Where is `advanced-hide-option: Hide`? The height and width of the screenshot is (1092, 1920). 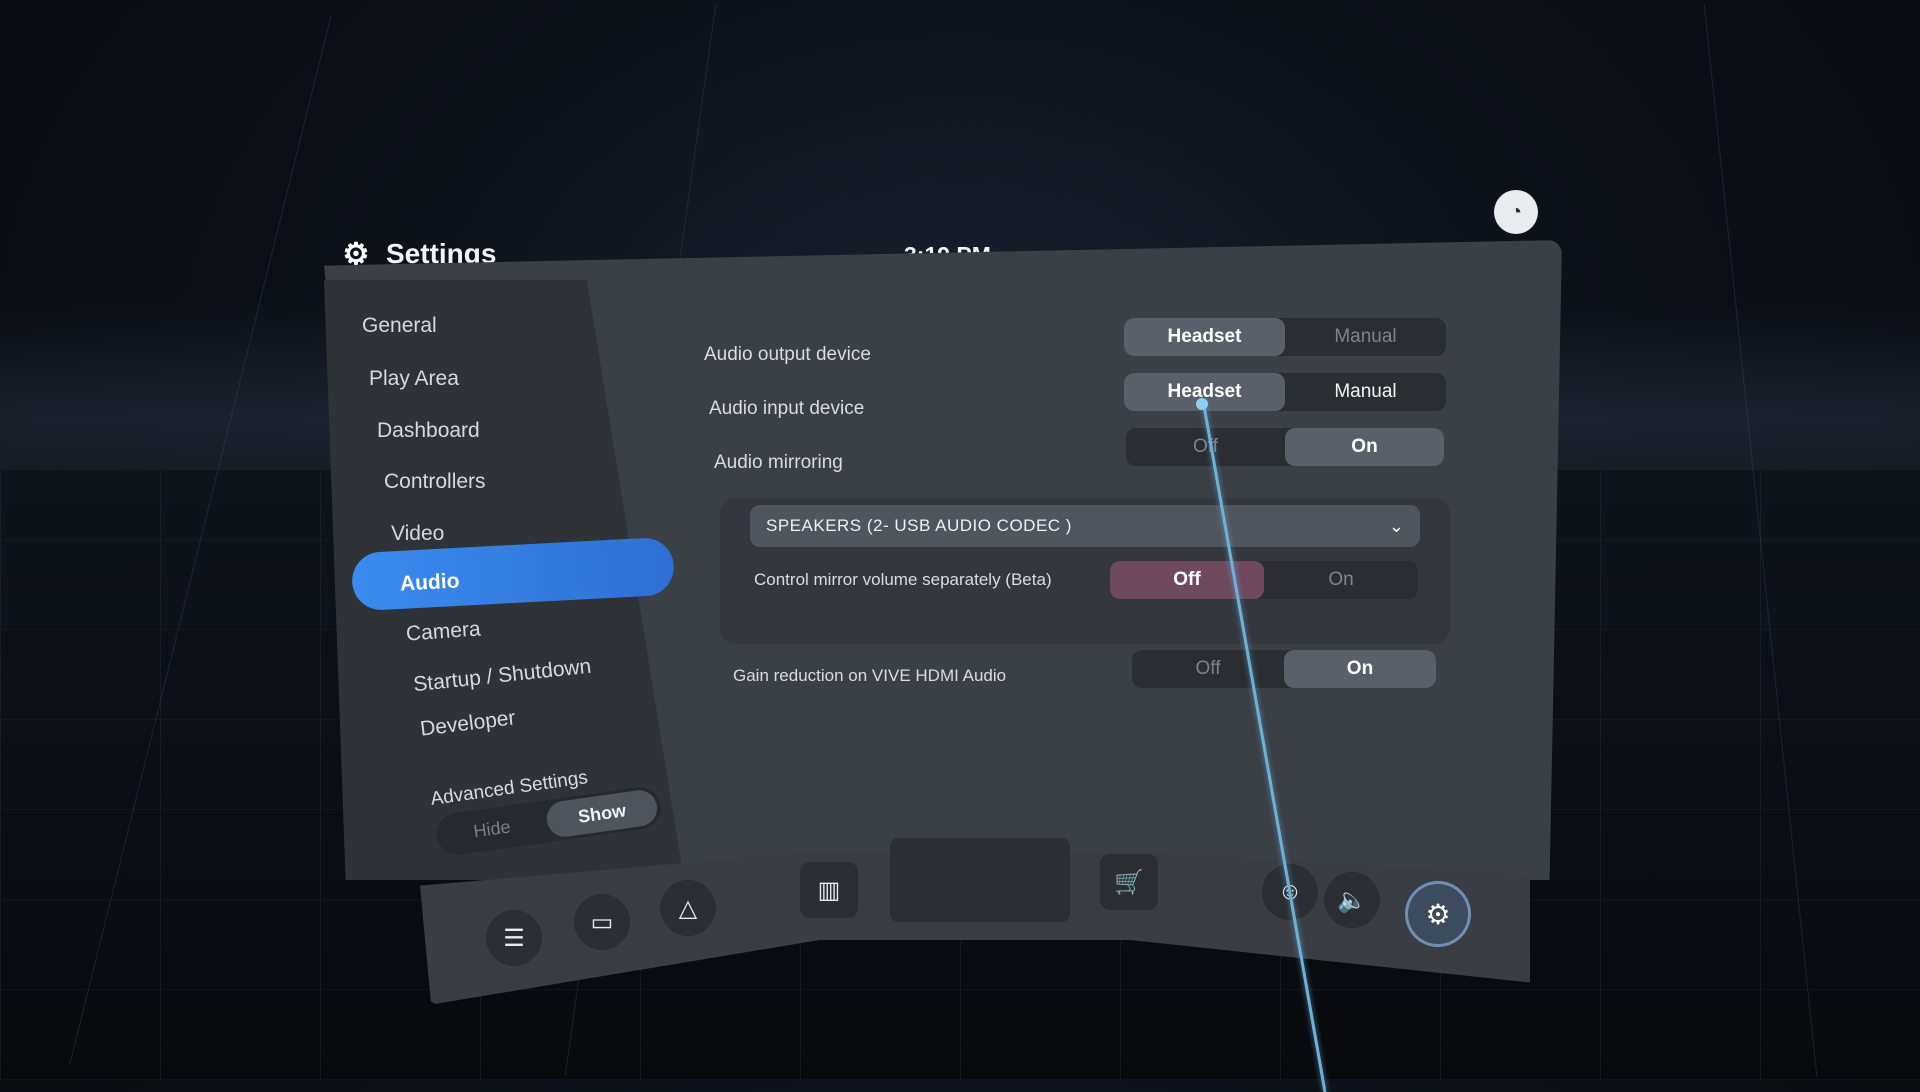 advanced-hide-option: Hide is located at coordinates (492, 829).